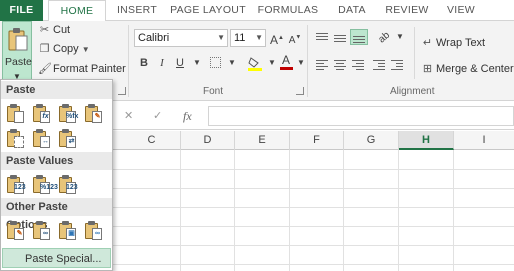 Image resolution: width=514 pixels, height=271 pixels. I want to click on borders-button, so click(215, 63).